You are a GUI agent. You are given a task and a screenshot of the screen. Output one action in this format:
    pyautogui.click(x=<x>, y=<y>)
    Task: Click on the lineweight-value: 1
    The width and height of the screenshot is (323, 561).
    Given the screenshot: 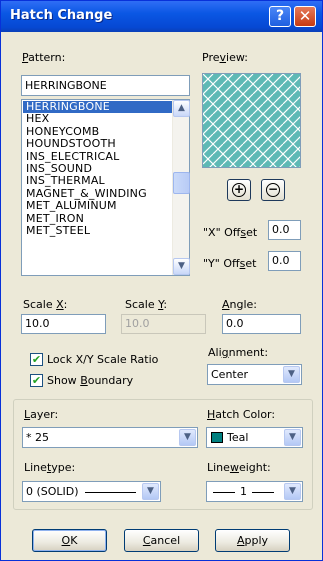 What is the action you would take?
    pyautogui.click(x=243, y=491)
    